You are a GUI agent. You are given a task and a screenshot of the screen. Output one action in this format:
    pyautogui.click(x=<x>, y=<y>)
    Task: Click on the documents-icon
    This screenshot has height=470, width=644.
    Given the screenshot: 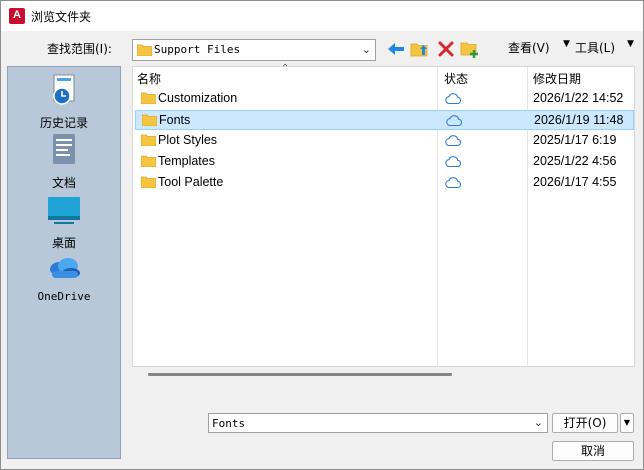 What is the action you would take?
    pyautogui.click(x=64, y=149)
    